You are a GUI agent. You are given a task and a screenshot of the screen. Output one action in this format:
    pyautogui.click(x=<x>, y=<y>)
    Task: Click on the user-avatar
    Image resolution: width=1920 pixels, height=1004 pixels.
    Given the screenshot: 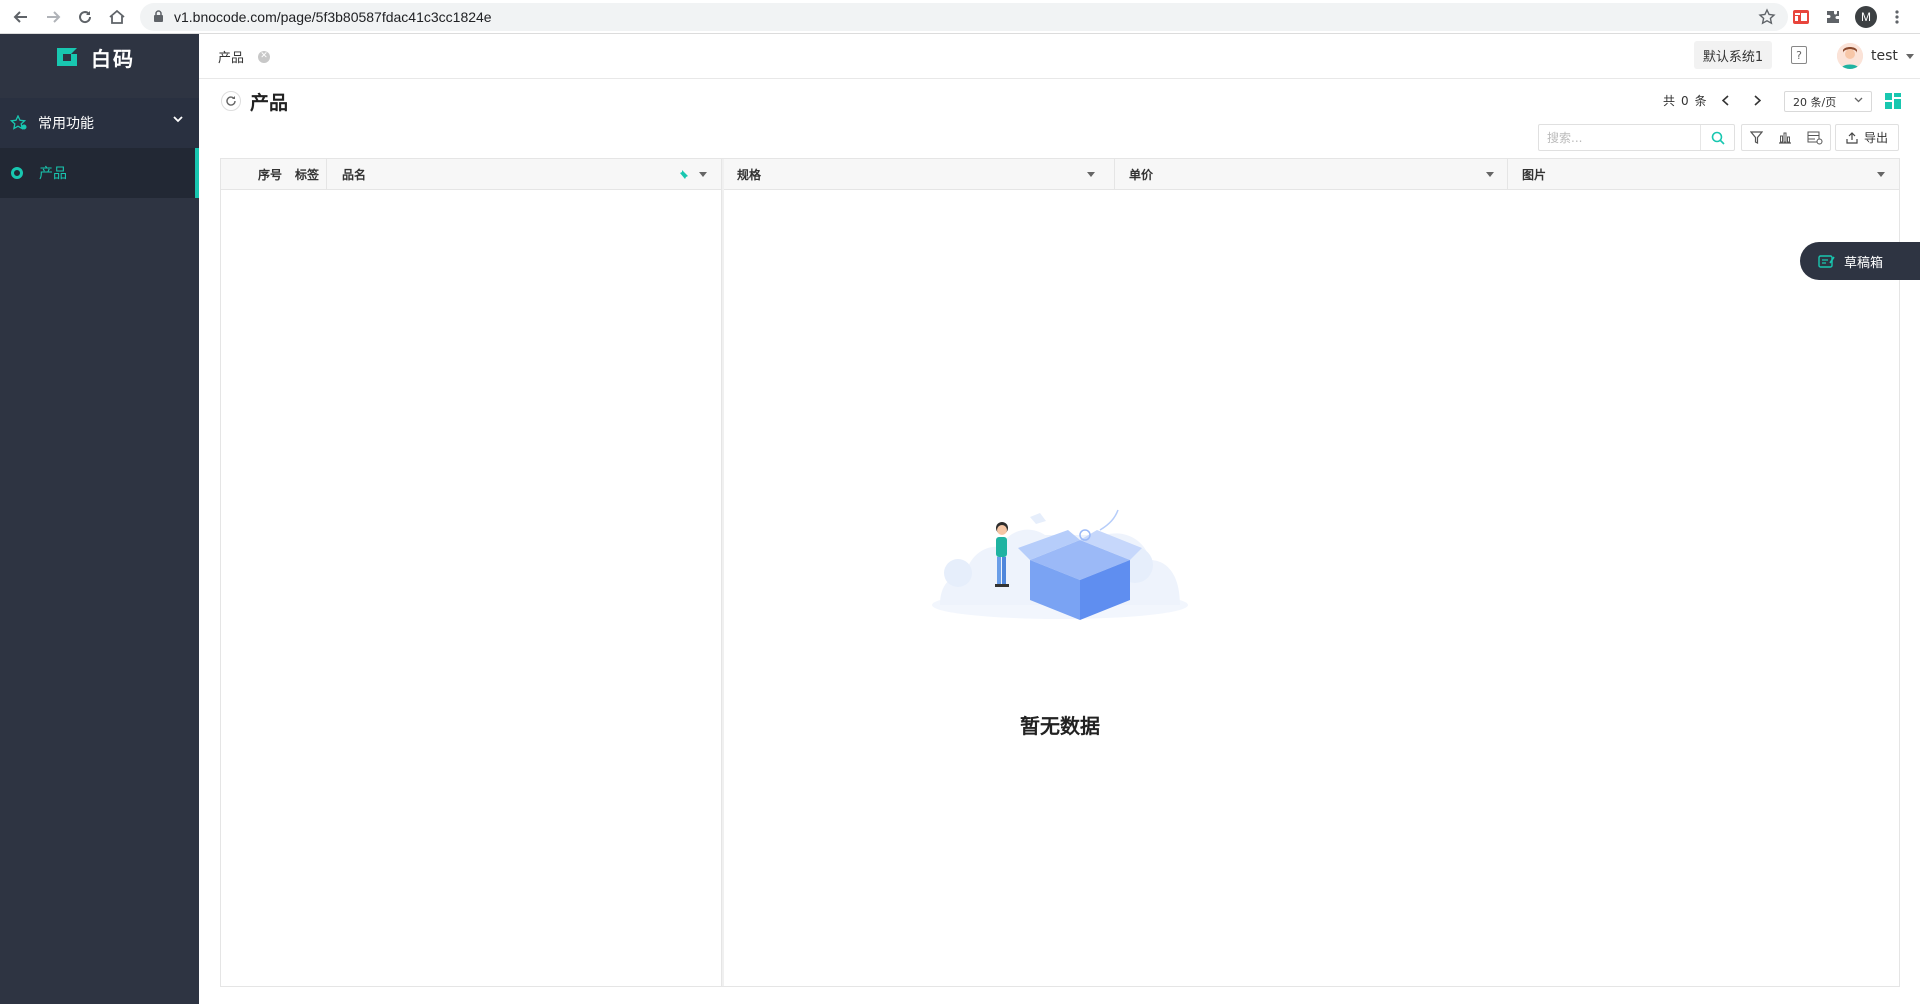 What is the action you would take?
    pyautogui.click(x=1850, y=56)
    